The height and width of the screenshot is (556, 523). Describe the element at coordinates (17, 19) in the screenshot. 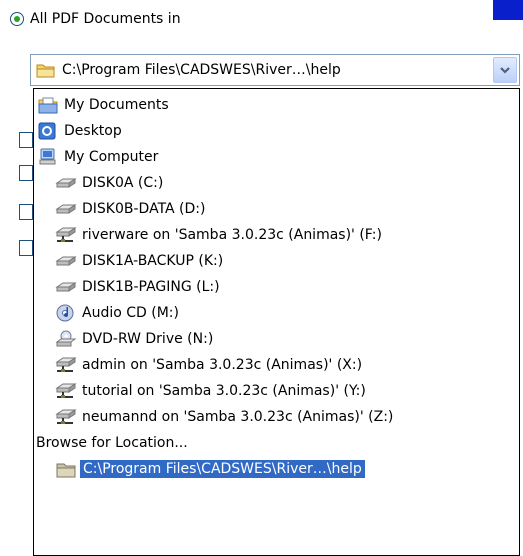

I see `radio-button` at that location.